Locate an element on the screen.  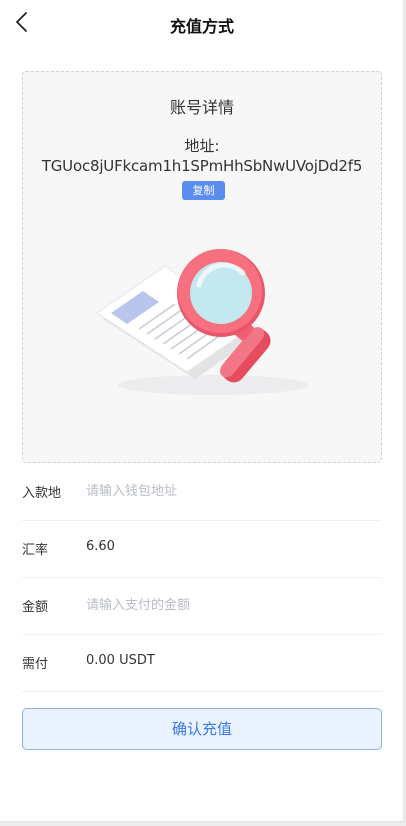
deposit-address-row: 入款地 is located at coordinates (202, 492).